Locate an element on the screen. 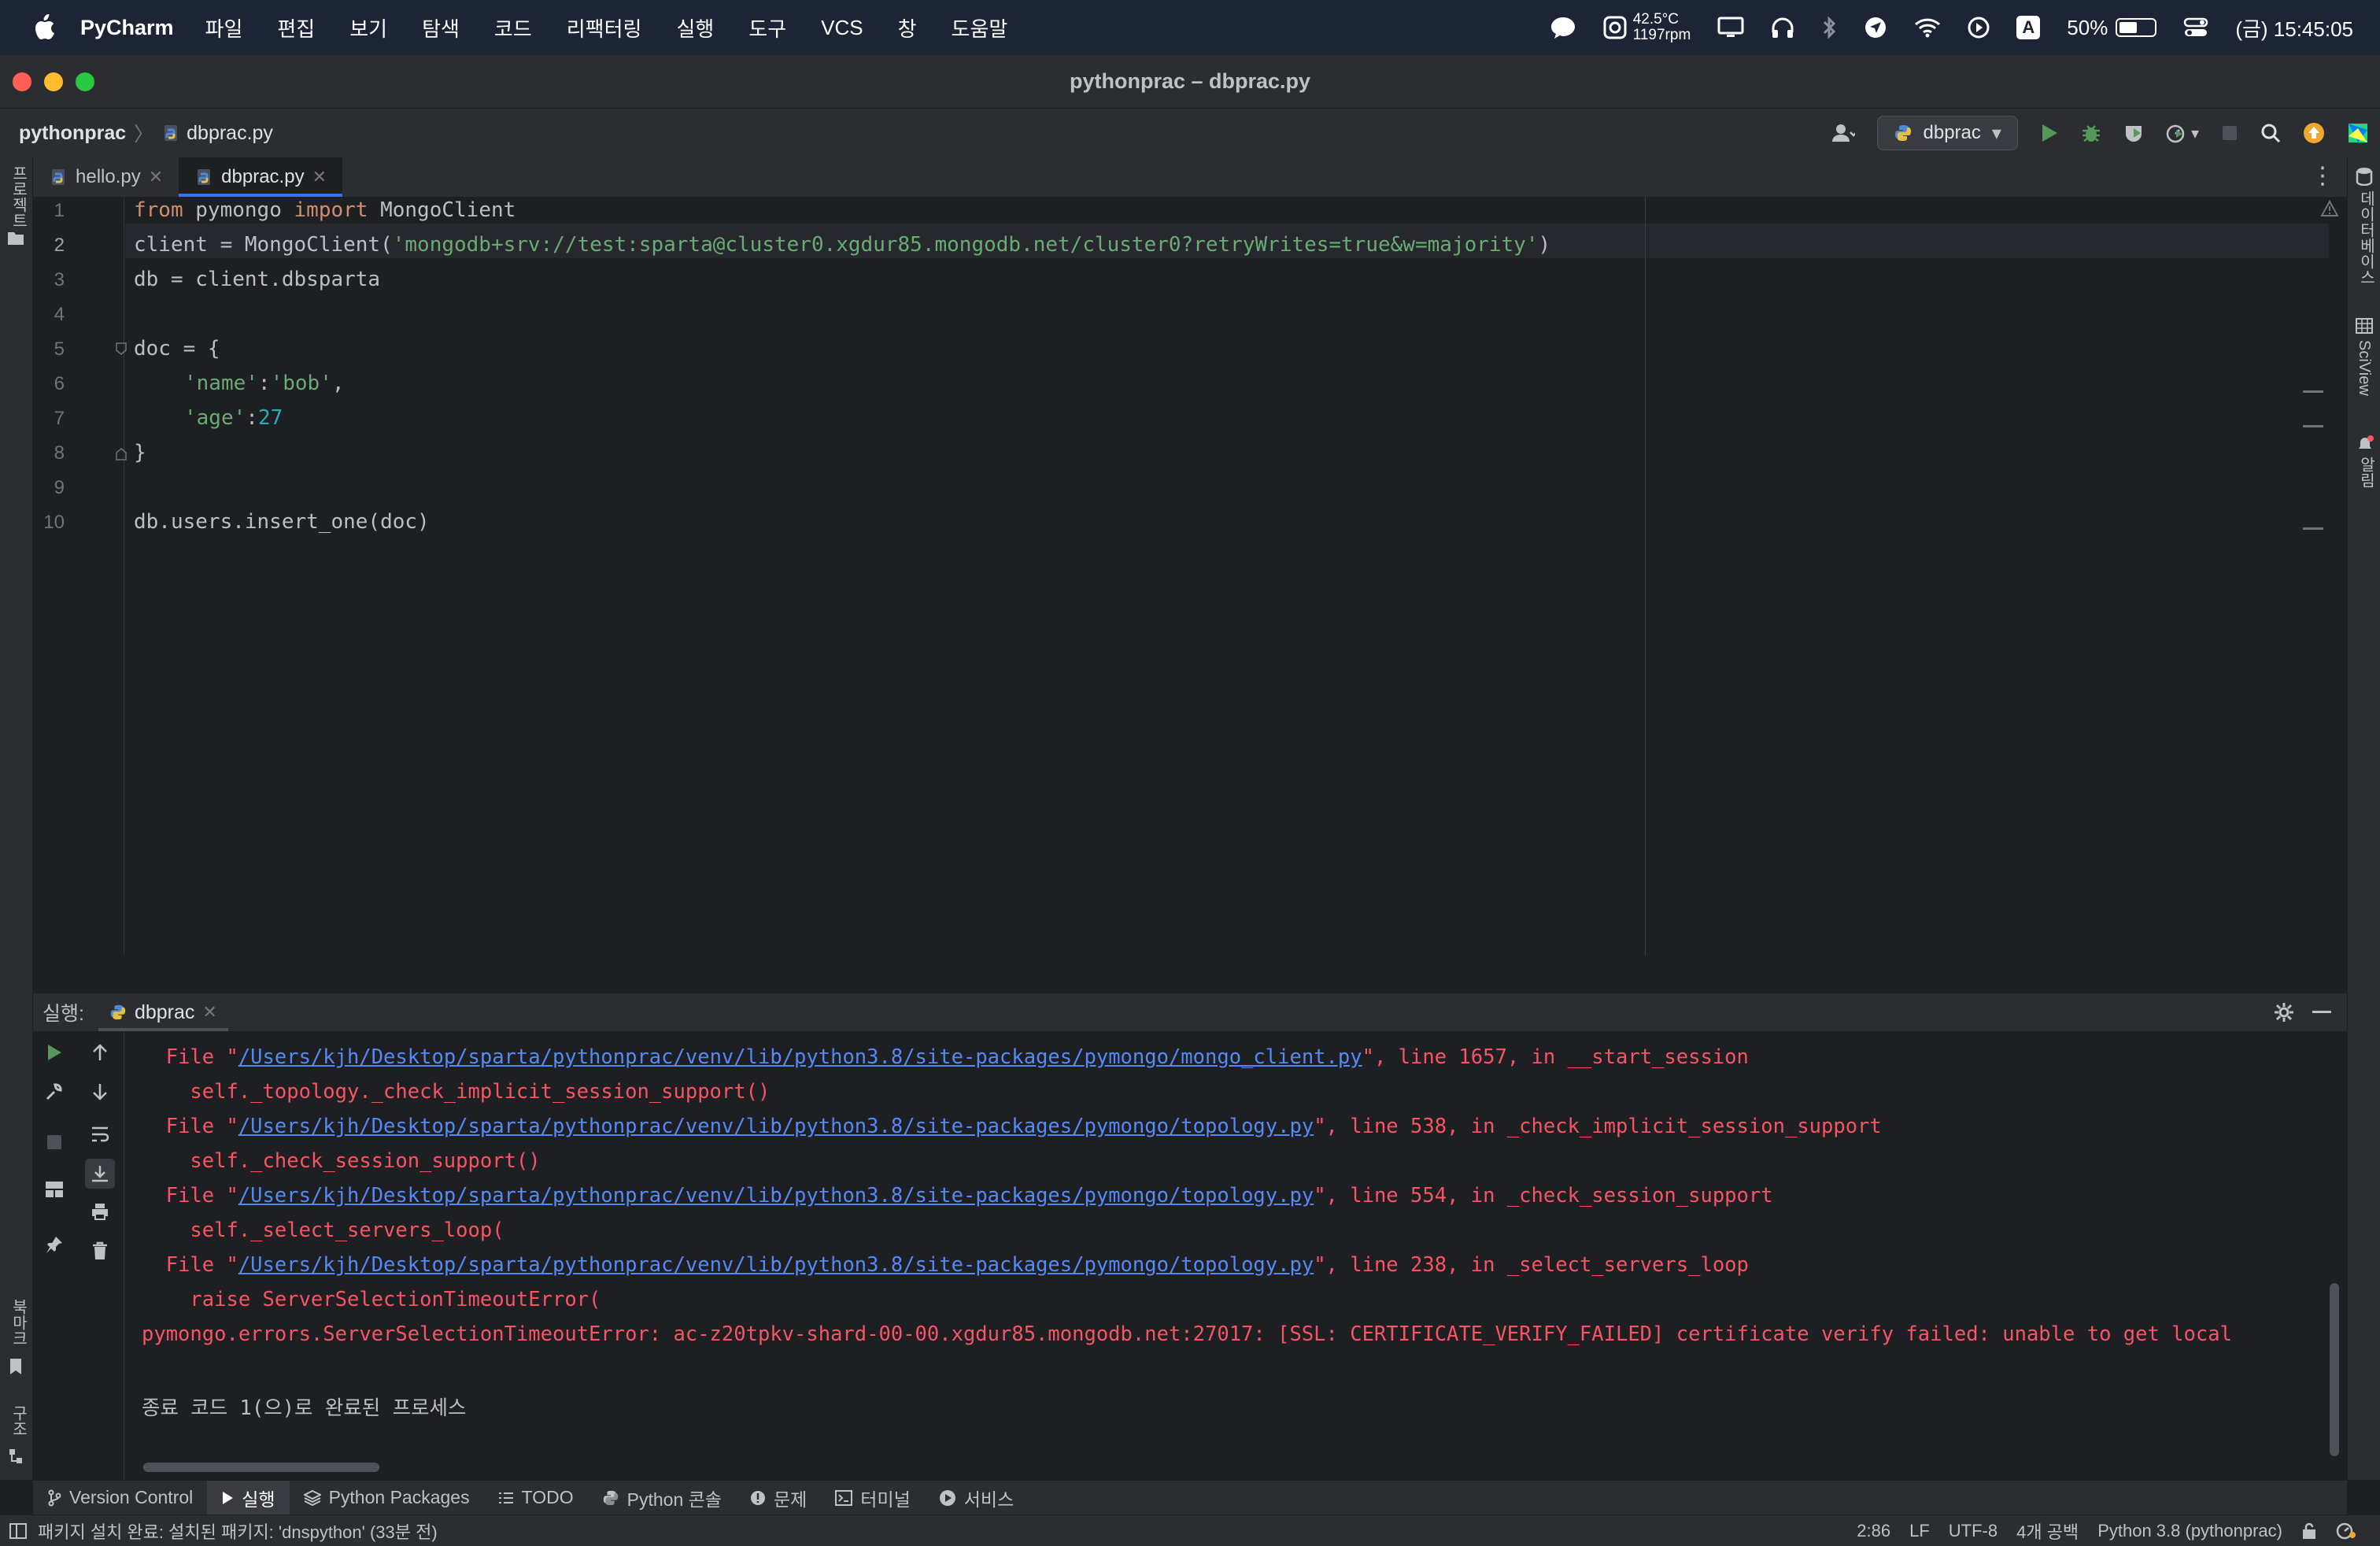 The height and width of the screenshot is (1546, 2380). battery-status: 50% is located at coordinates (2112, 28).